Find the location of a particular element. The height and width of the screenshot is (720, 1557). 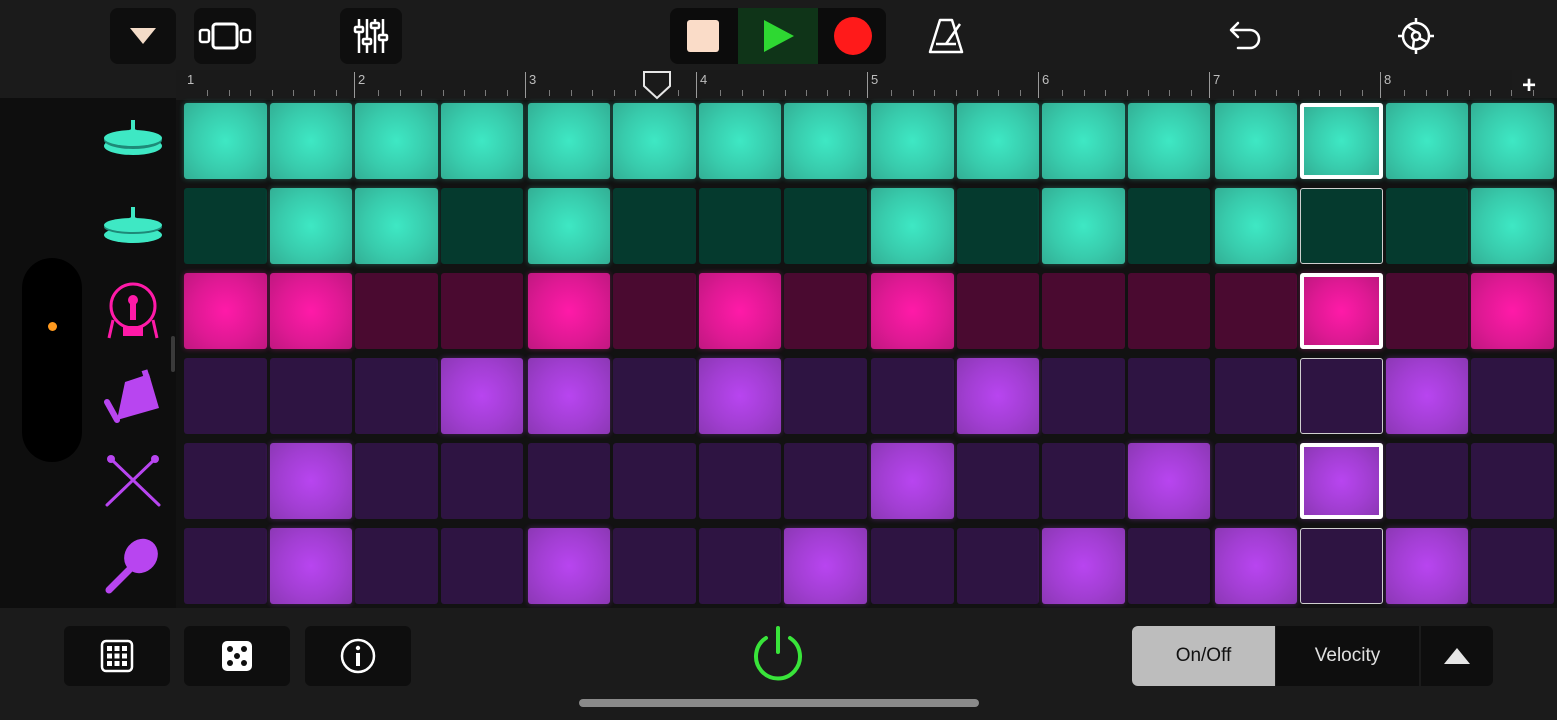

undo-button is located at coordinates (1244, 36).